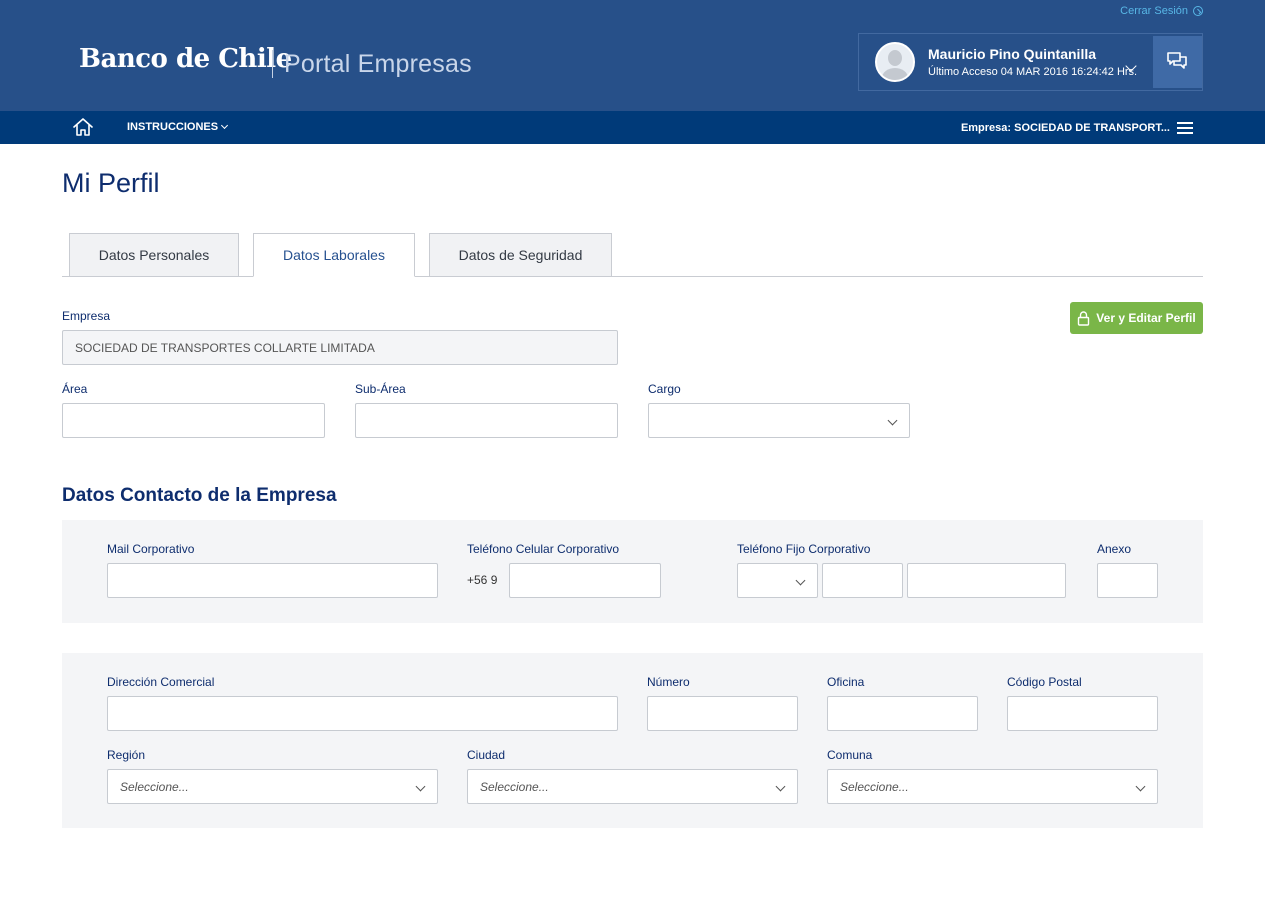 This screenshot has height=901, width=1265. I want to click on phone-area-input, so click(862, 580).